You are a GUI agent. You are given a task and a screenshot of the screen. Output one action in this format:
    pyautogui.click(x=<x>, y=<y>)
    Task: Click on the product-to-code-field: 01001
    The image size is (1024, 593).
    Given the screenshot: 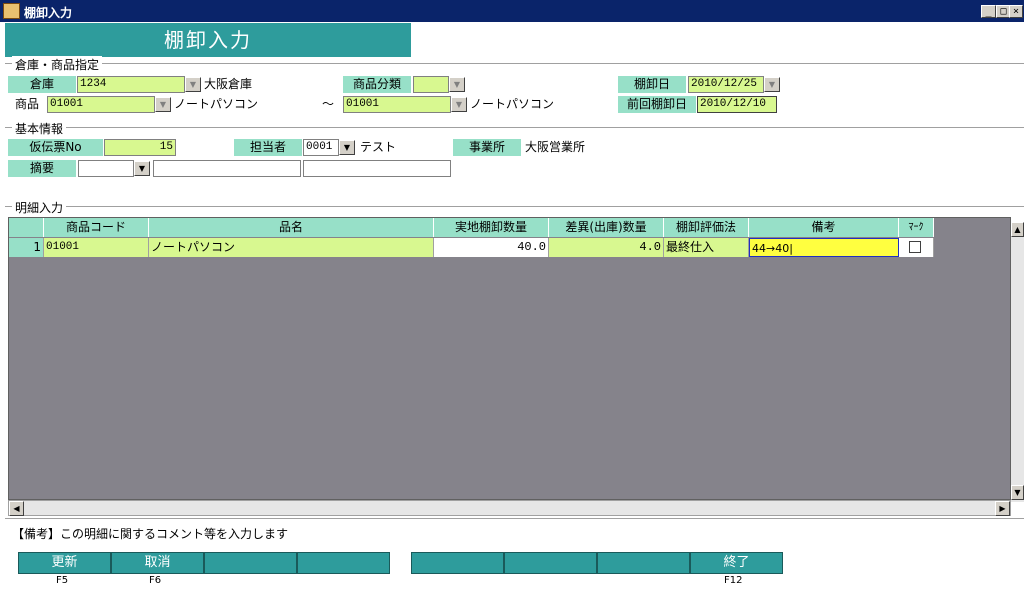 What is the action you would take?
    pyautogui.click(x=397, y=104)
    